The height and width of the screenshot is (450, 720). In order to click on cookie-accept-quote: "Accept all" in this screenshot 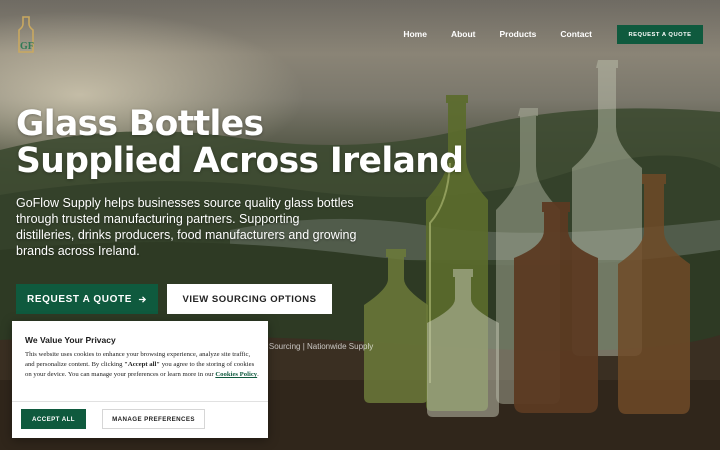, I will do `click(142, 364)`.